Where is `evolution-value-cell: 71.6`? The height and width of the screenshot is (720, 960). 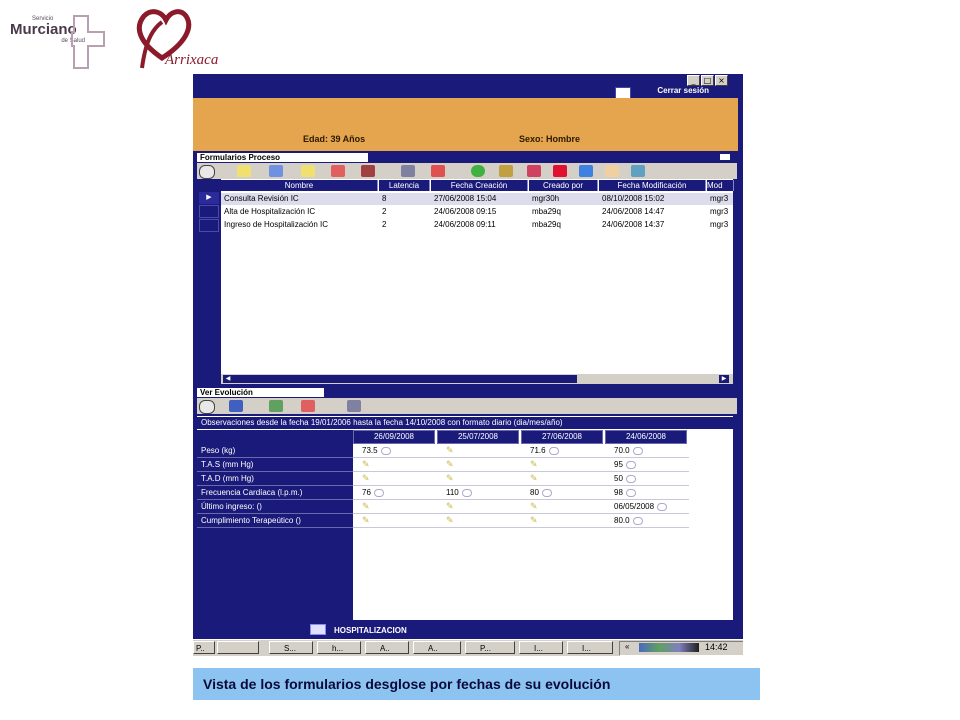
evolution-value-cell: 71.6 is located at coordinates (565, 450).